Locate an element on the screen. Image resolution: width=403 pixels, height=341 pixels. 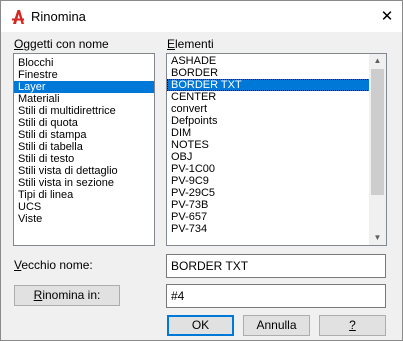
list-item: convert is located at coordinates (276, 109).